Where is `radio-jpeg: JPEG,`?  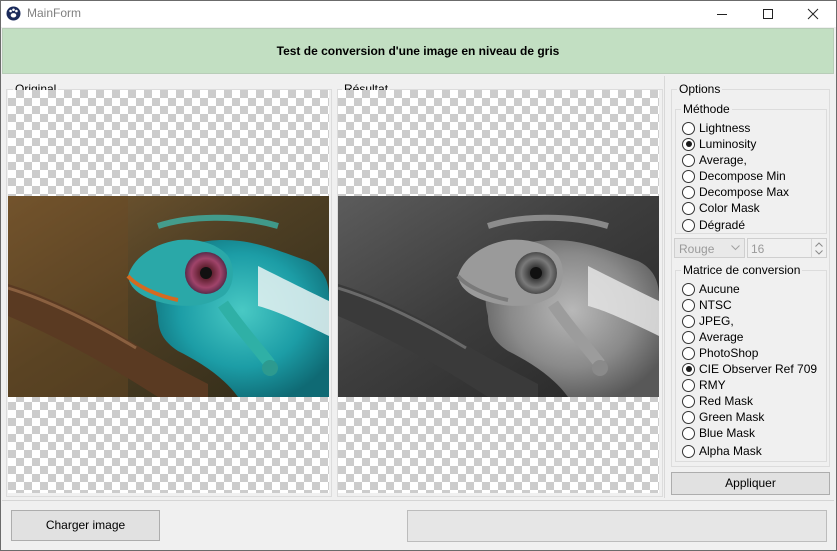
radio-jpeg: JPEG, is located at coordinates (708, 321).